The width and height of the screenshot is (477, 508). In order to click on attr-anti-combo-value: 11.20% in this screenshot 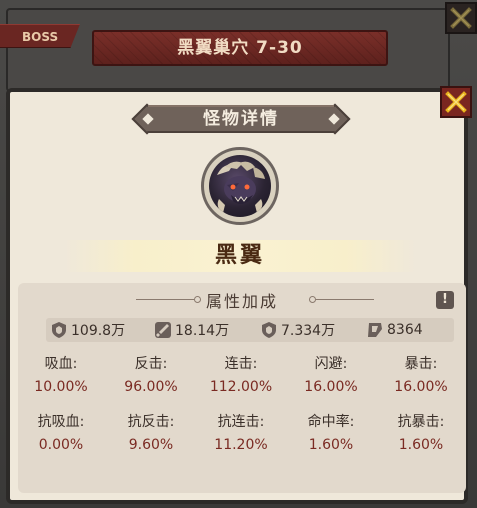, I will do `click(241, 445)`.